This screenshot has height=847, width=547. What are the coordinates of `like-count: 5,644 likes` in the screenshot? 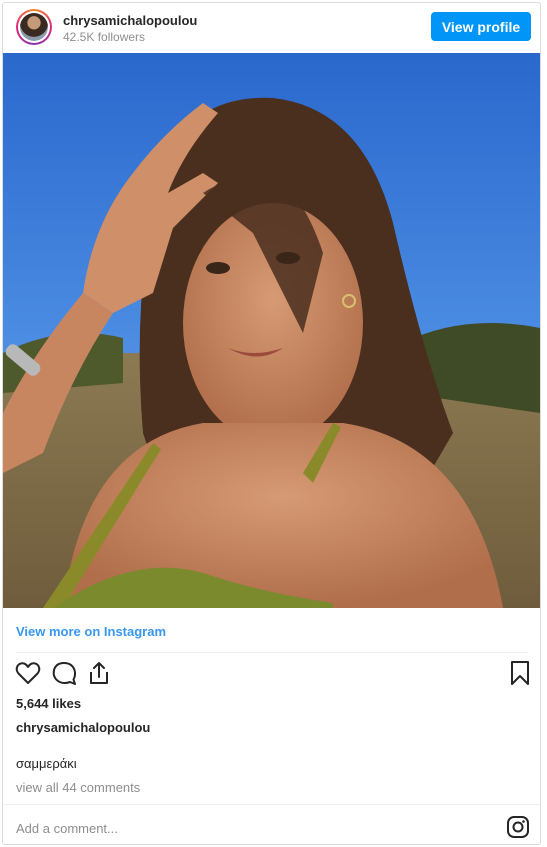 It's located at (48, 703).